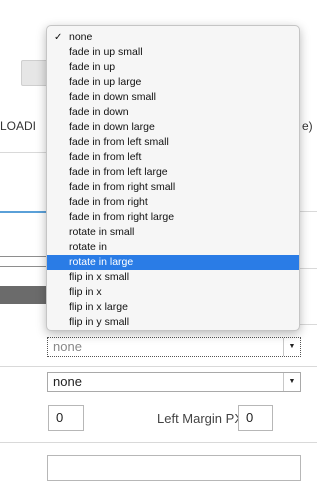  I want to click on dropdown-option: ✓ none, so click(173, 37).